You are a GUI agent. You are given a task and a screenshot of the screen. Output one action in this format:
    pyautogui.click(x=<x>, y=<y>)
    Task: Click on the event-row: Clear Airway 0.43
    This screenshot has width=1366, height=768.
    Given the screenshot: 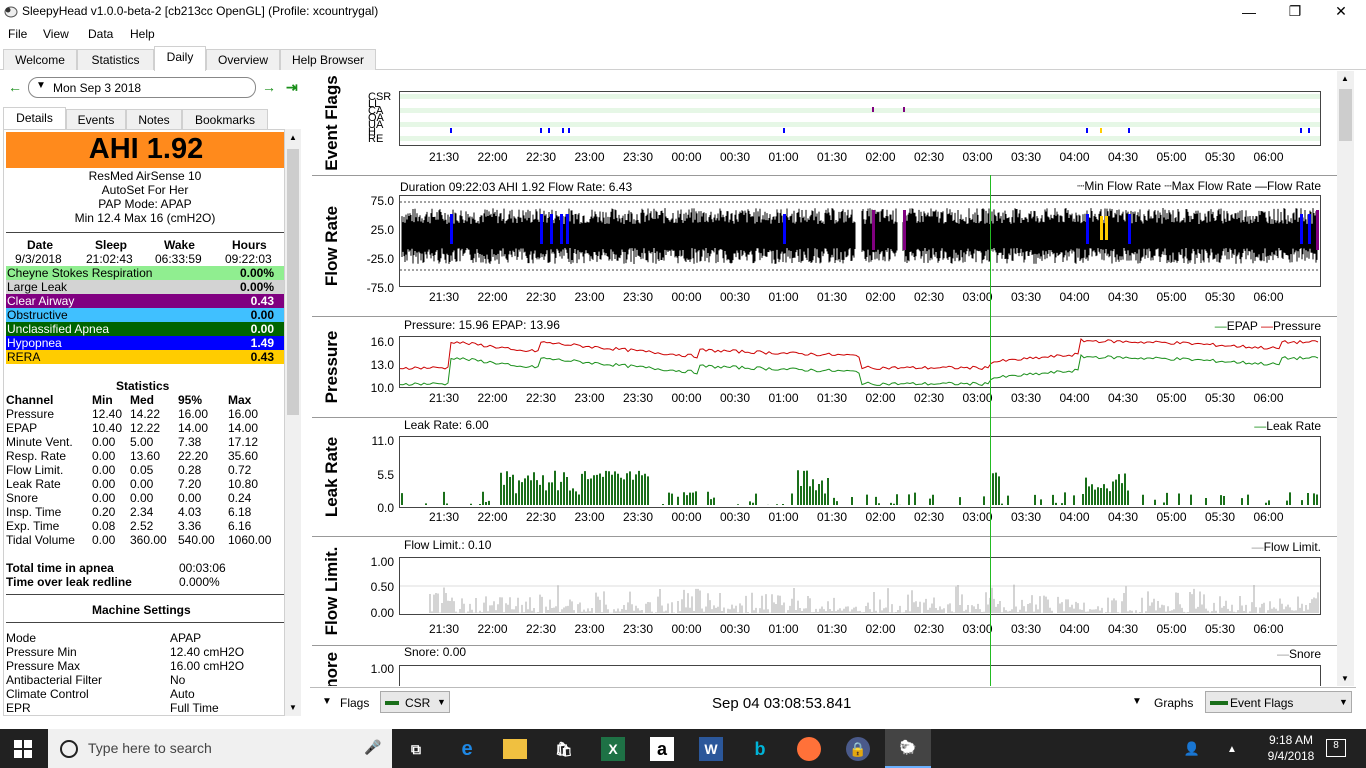 What is the action you would take?
    pyautogui.click(x=145, y=301)
    